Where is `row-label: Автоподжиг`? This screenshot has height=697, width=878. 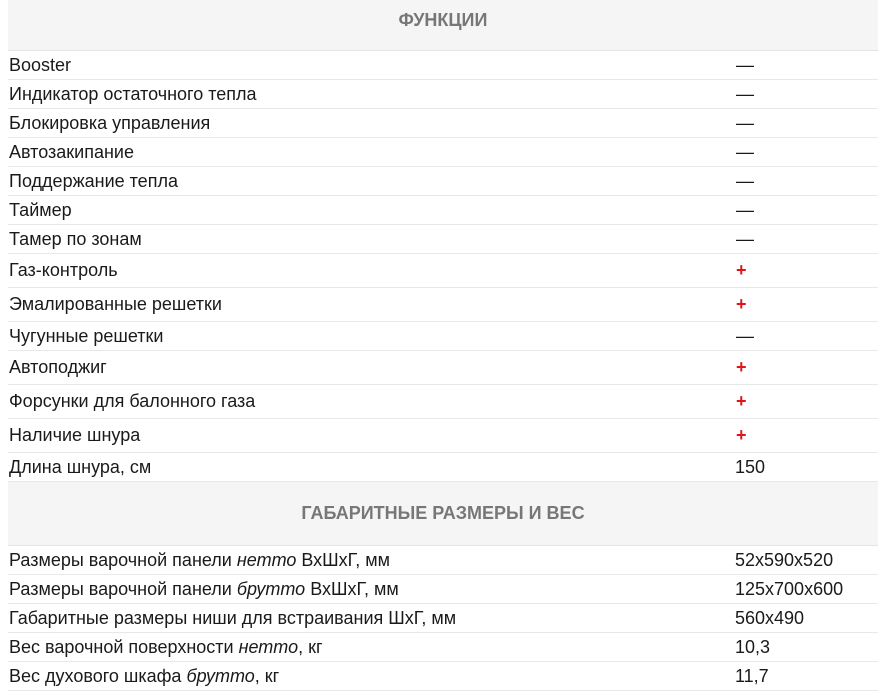
row-label: Автоподжиг is located at coordinates (58, 367).